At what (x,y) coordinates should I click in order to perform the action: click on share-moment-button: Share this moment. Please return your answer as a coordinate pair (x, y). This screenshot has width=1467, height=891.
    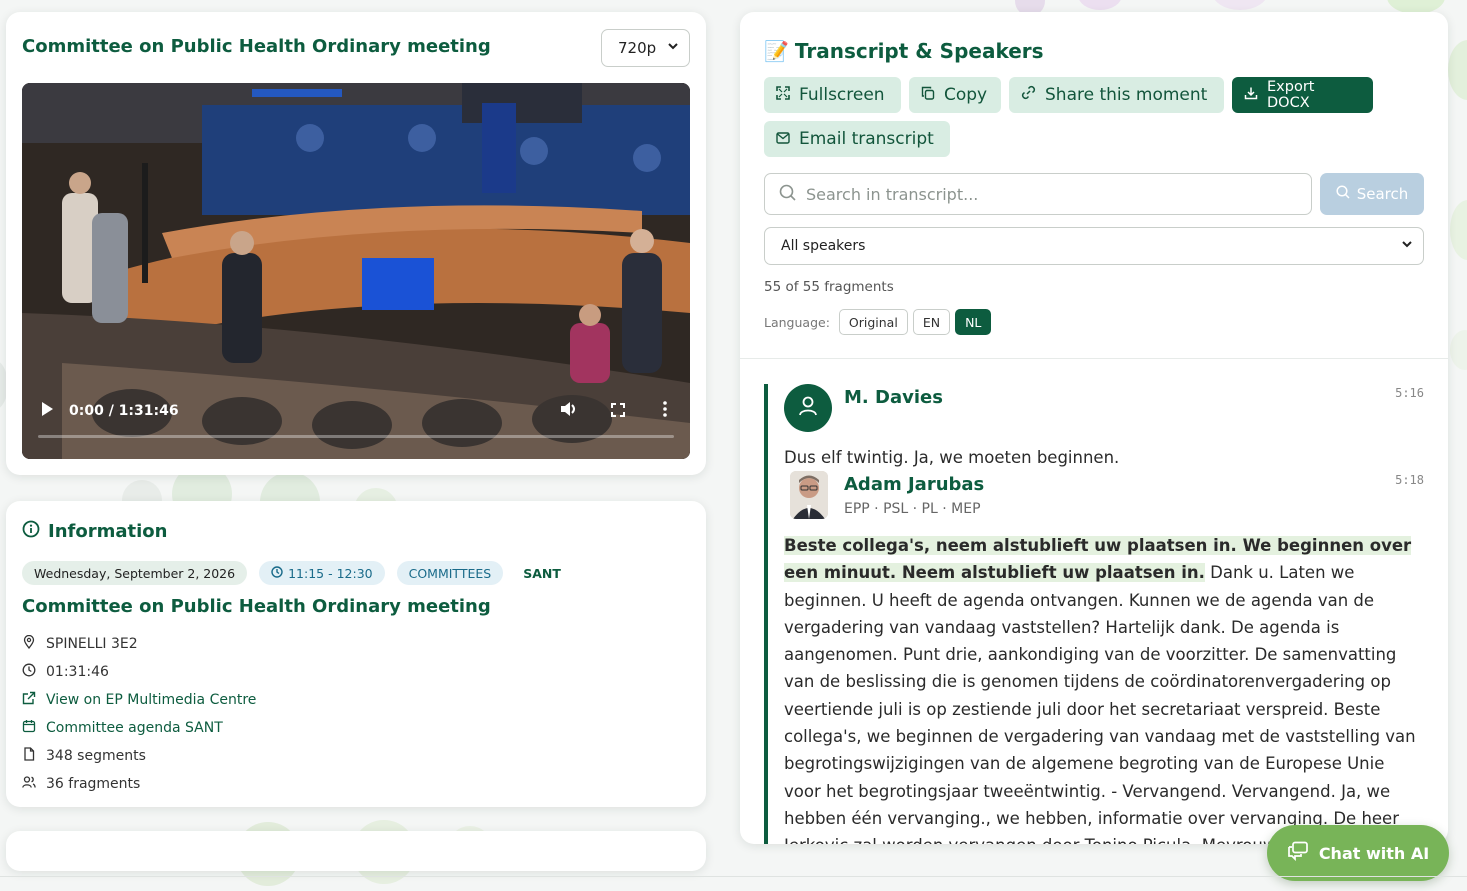
    Looking at the image, I should click on (1116, 95).